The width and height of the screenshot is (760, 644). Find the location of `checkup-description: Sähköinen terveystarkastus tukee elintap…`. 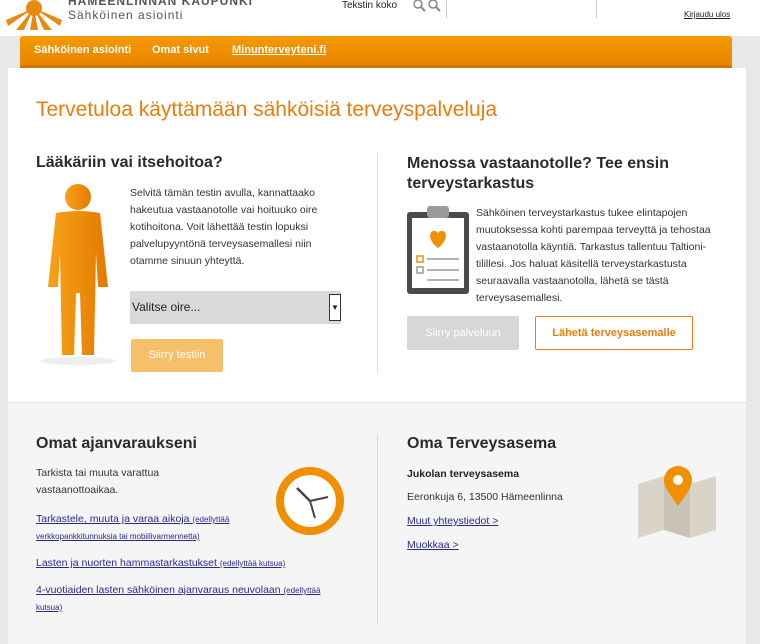

checkup-description: Sähköinen terveystarkastus tukee elintap… is located at coordinates (593, 255).